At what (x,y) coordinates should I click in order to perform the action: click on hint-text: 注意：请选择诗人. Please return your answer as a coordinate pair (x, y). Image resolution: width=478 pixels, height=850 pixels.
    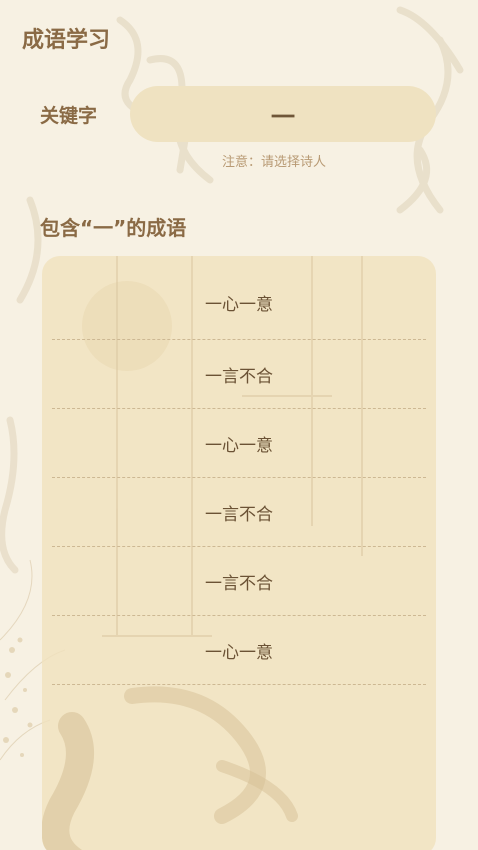
    Looking at the image, I should click on (274, 162).